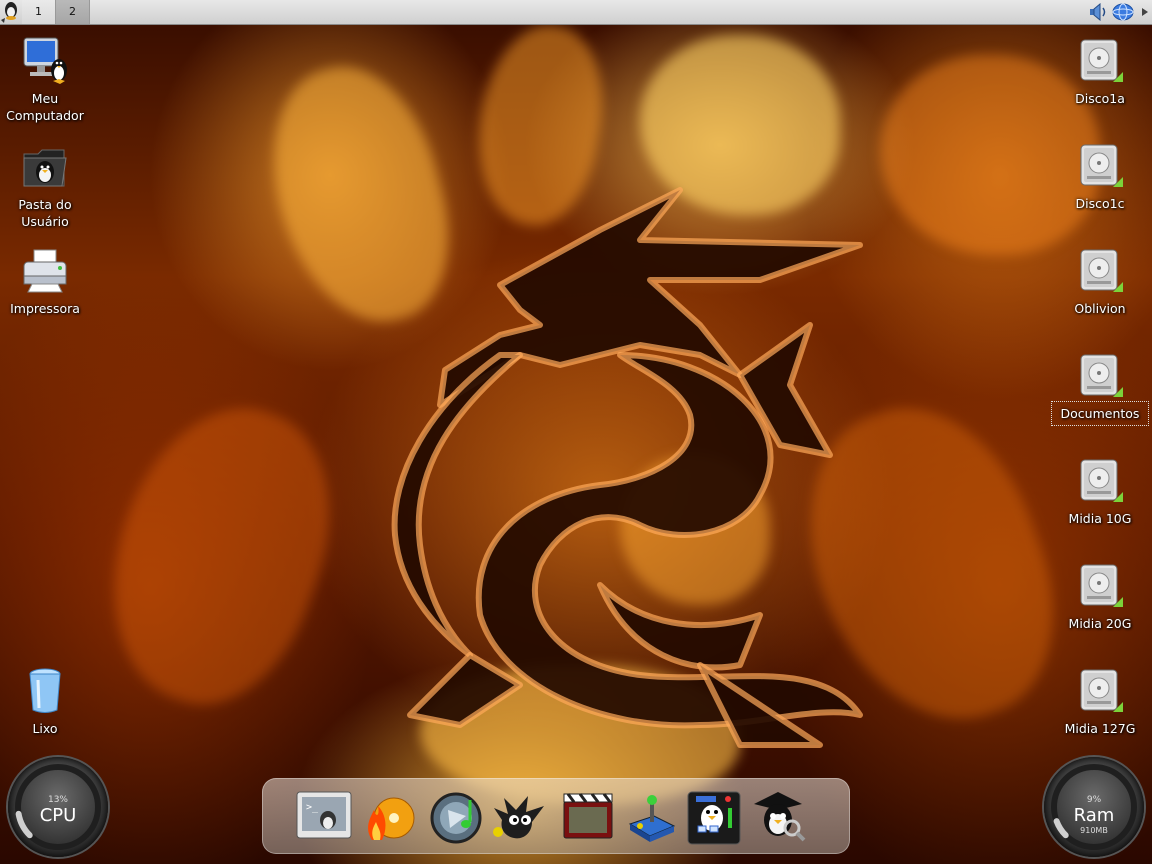 Image resolution: width=1152 pixels, height=864 pixels. What do you see at coordinates (38, 12) in the screenshot?
I see `desktop-switch-1: 1` at bounding box center [38, 12].